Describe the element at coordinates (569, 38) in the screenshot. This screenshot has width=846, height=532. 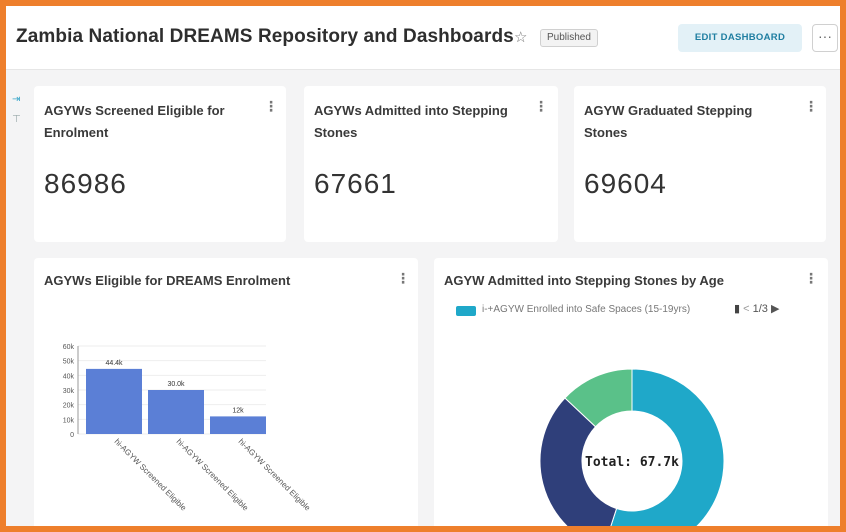
I see `status-badge: Published` at that location.